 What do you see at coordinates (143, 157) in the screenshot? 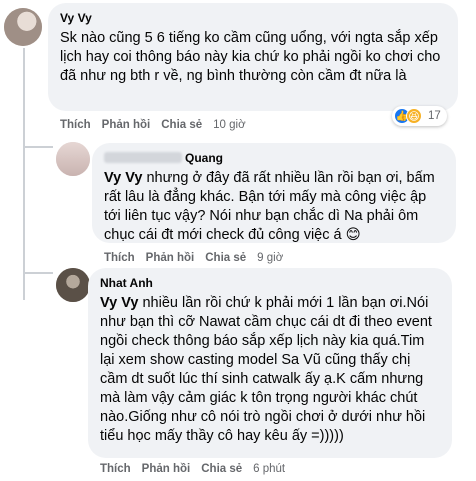
I see `redacted-name` at bounding box center [143, 157].